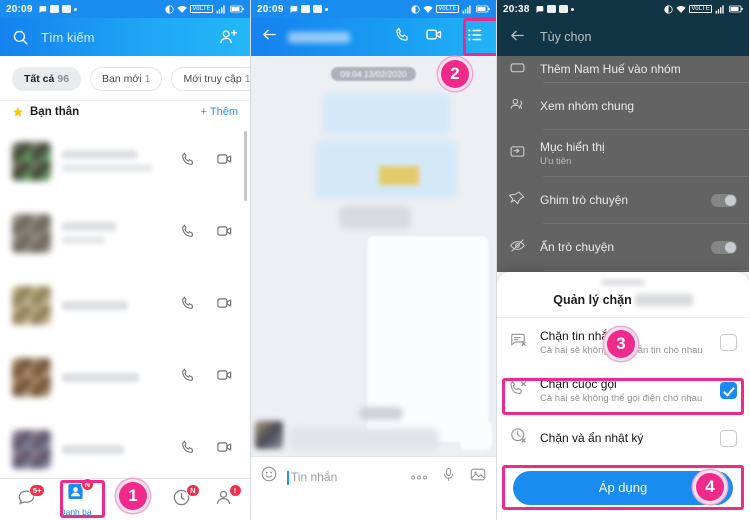 The height and width of the screenshot is (520, 750). What do you see at coordinates (724, 247) in the screenshot?
I see `toggle-hide-conversation` at bounding box center [724, 247].